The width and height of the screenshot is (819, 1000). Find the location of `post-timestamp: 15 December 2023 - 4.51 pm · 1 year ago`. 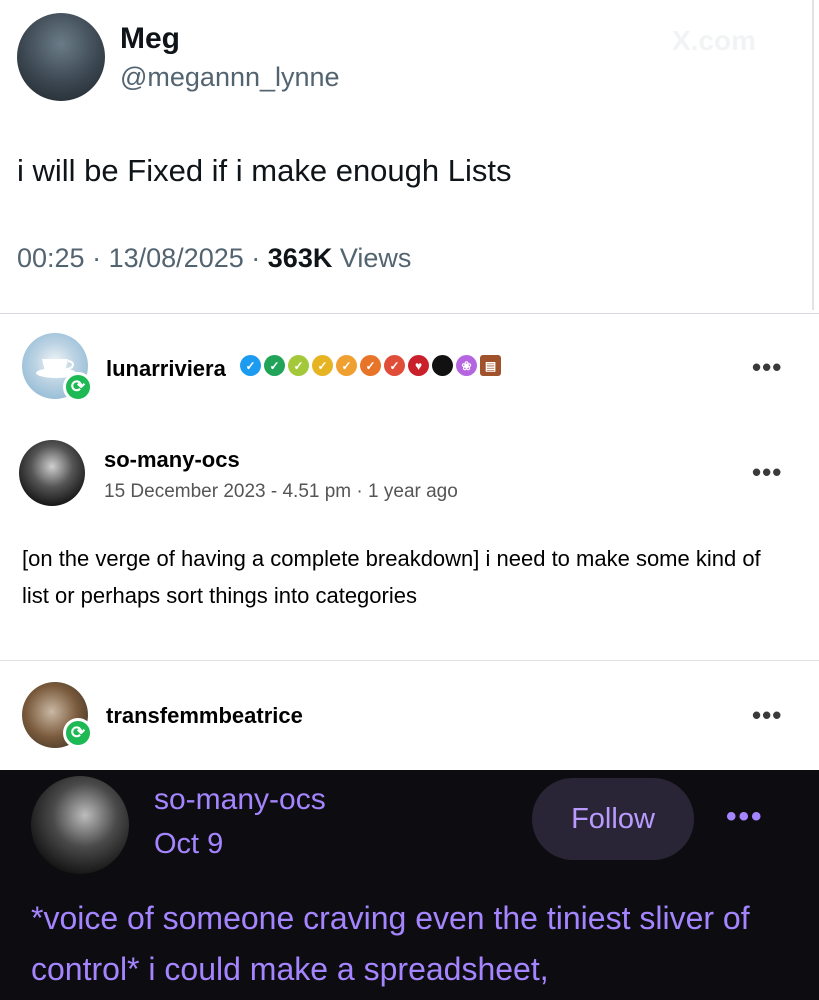

post-timestamp: 15 December 2023 - 4.51 pm · 1 year ago is located at coordinates (281, 492).